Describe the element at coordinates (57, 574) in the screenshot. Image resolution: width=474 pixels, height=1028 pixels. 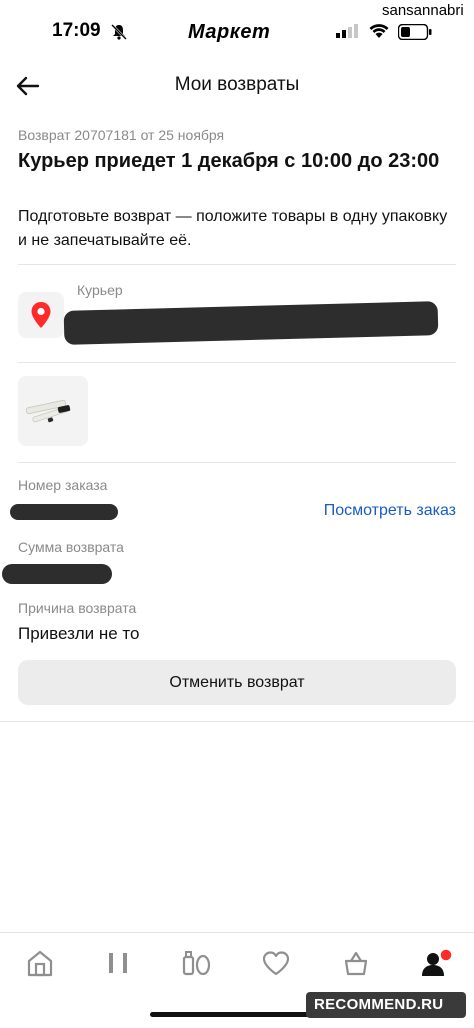
I see `redacted-refund-sum` at that location.